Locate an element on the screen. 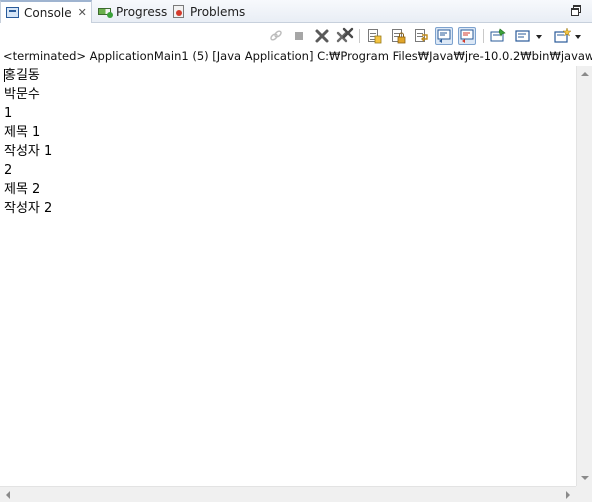 The height and width of the screenshot is (502, 592). tab-problems: Problems is located at coordinates (210, 11).